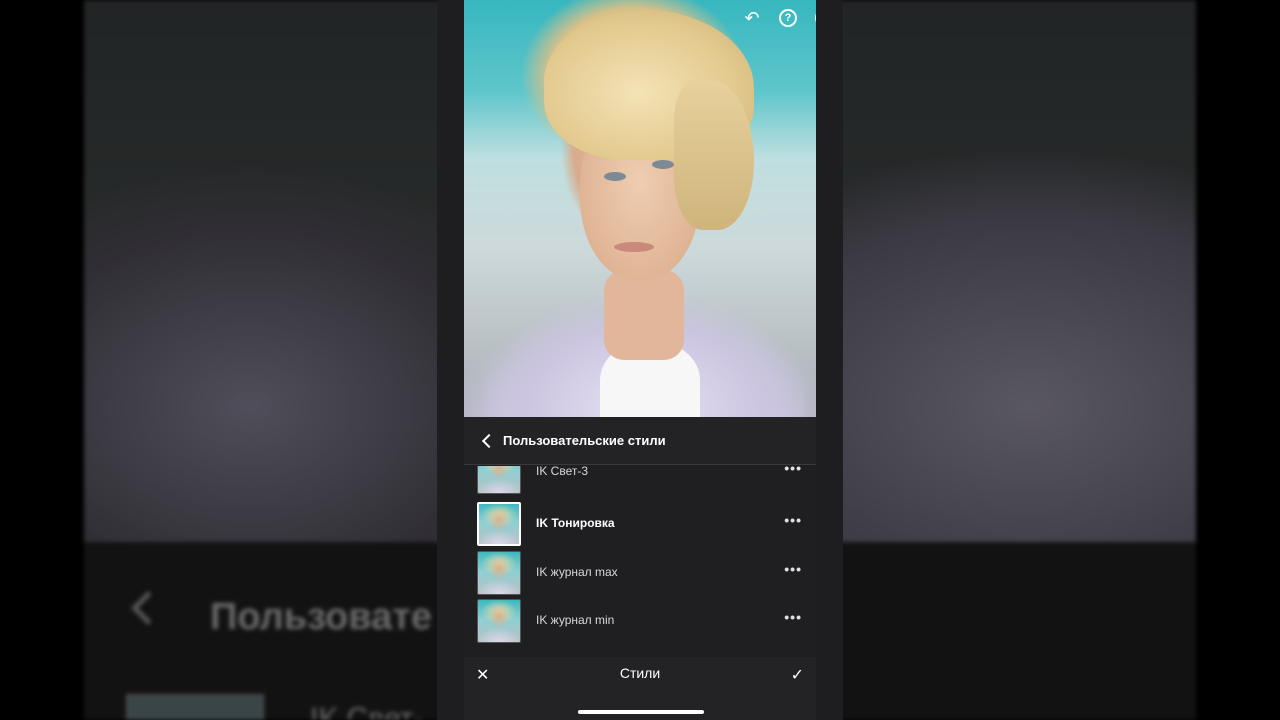 This screenshot has width=1280, height=720. Describe the element at coordinates (575, 620) in the screenshot. I see `preset-label: IK журнал min` at that location.